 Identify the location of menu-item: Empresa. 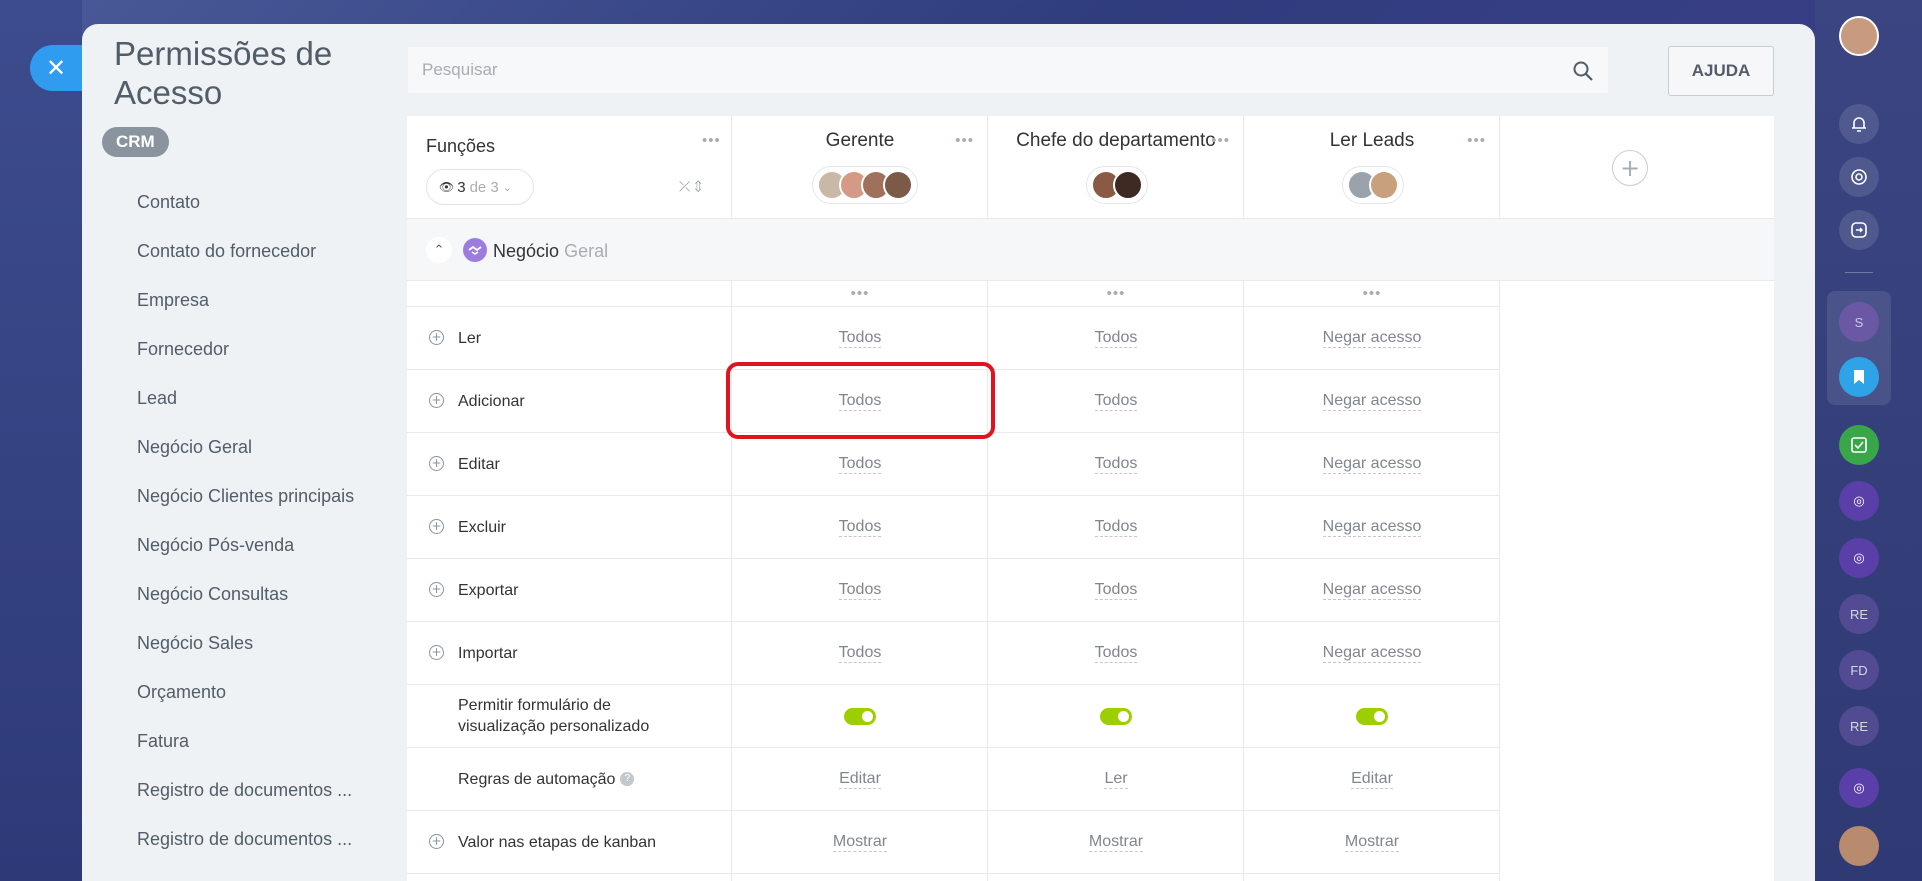
(242, 300).